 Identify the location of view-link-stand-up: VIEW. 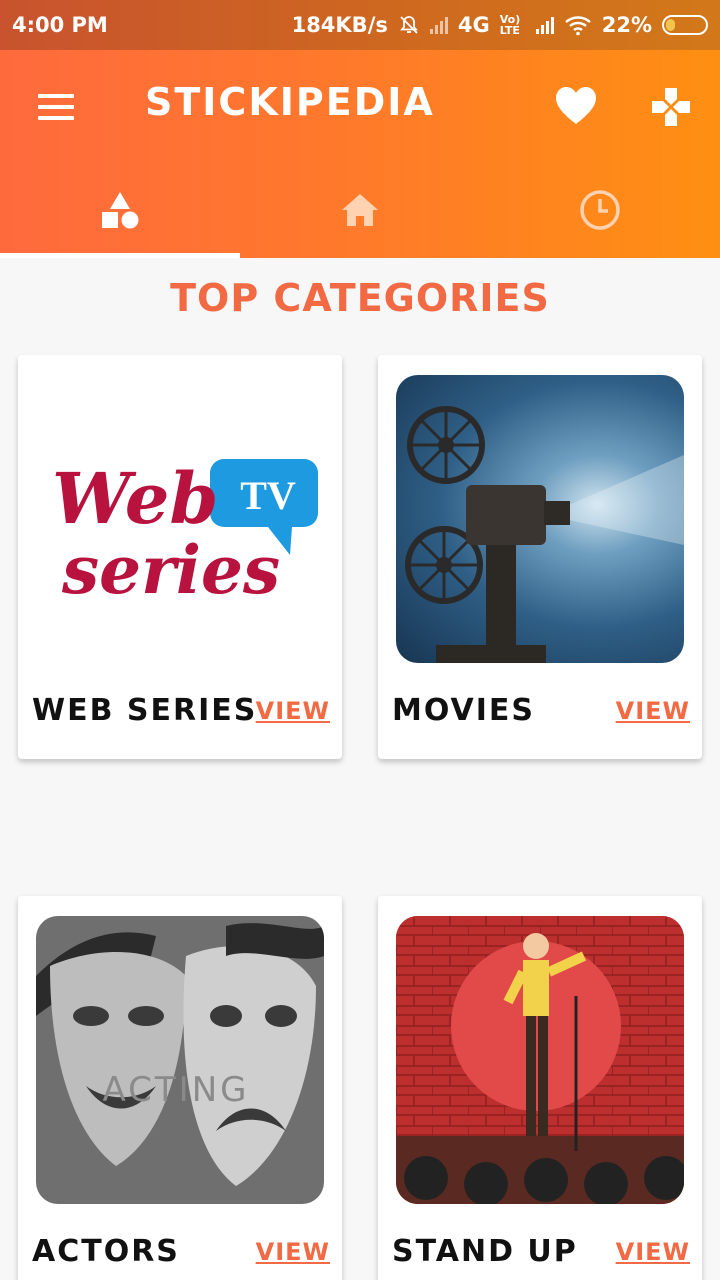
(653, 1252).